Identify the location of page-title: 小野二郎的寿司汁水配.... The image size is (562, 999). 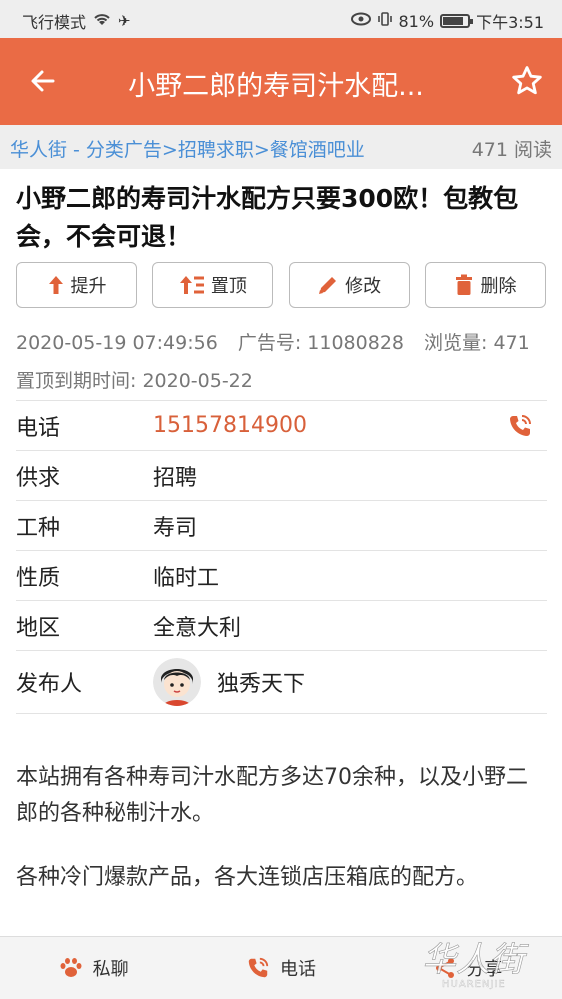
(276, 86).